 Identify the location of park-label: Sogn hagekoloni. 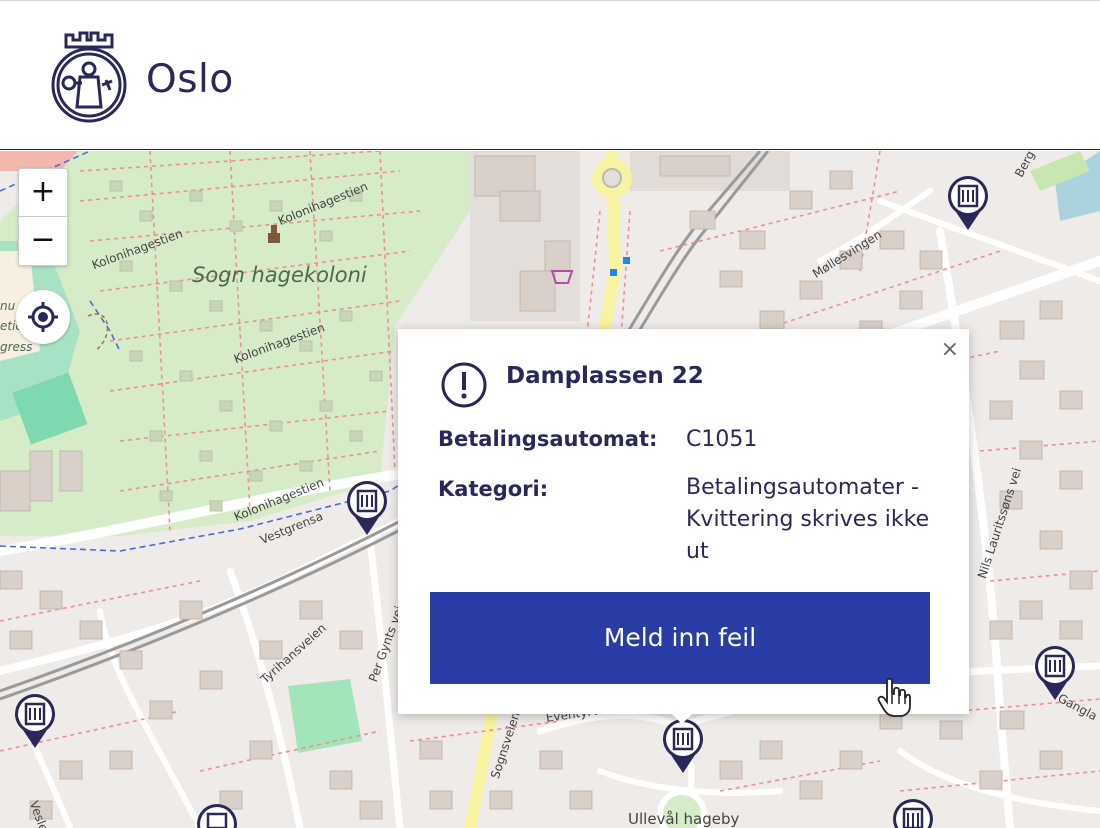
(279, 275).